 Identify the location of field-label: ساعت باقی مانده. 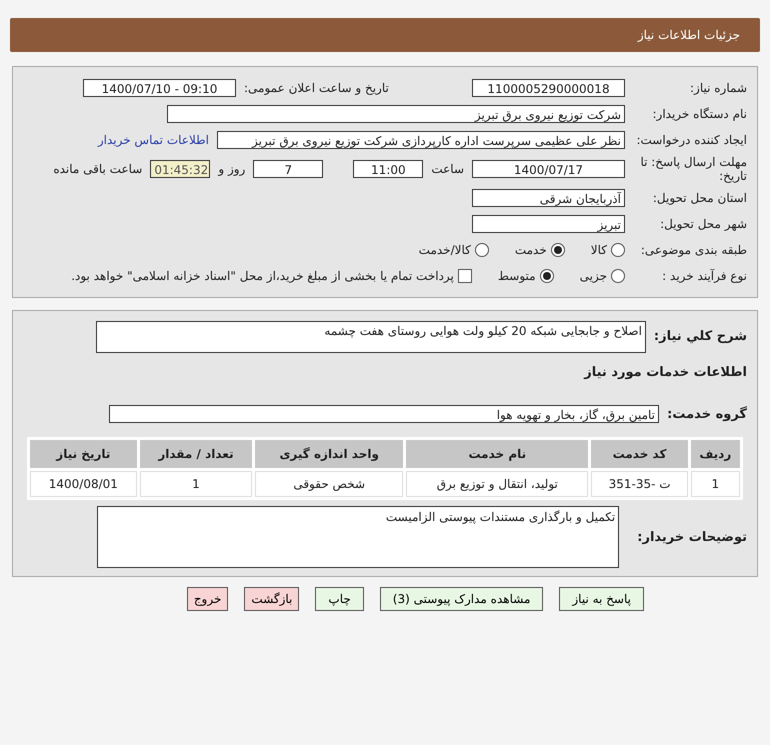
(97, 169).